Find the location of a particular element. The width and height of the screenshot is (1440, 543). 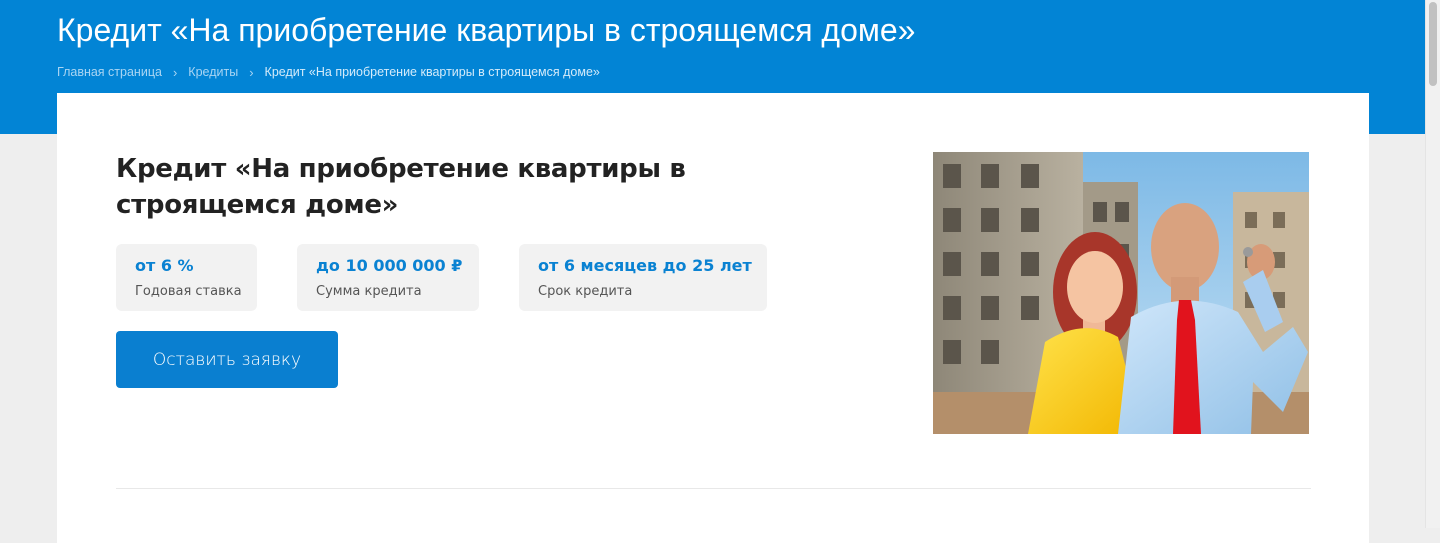

stat-amount-label: Сумма кредита is located at coordinates (369, 291).